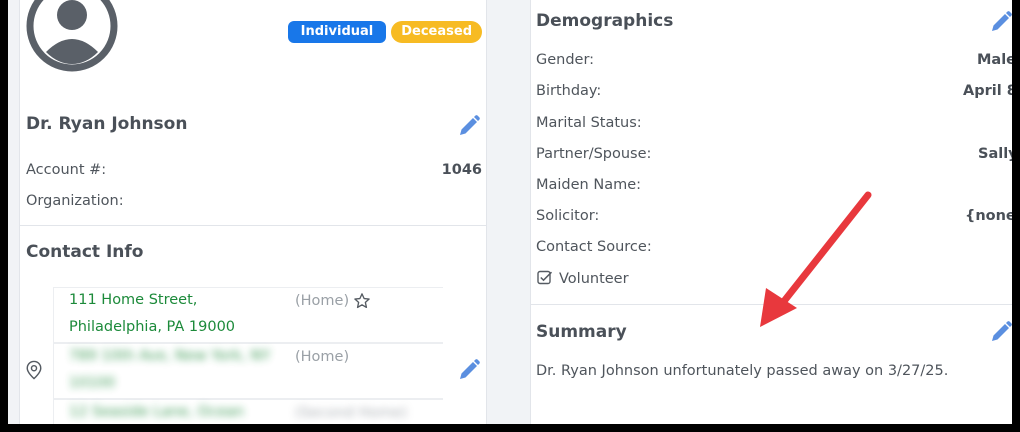 The image size is (1020, 432). Describe the element at coordinates (66, 170) in the screenshot. I see `account-label: Account #:` at that location.